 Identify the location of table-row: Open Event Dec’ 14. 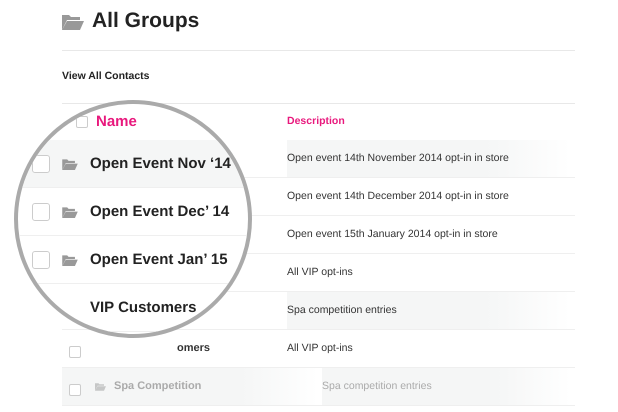
(133, 212).